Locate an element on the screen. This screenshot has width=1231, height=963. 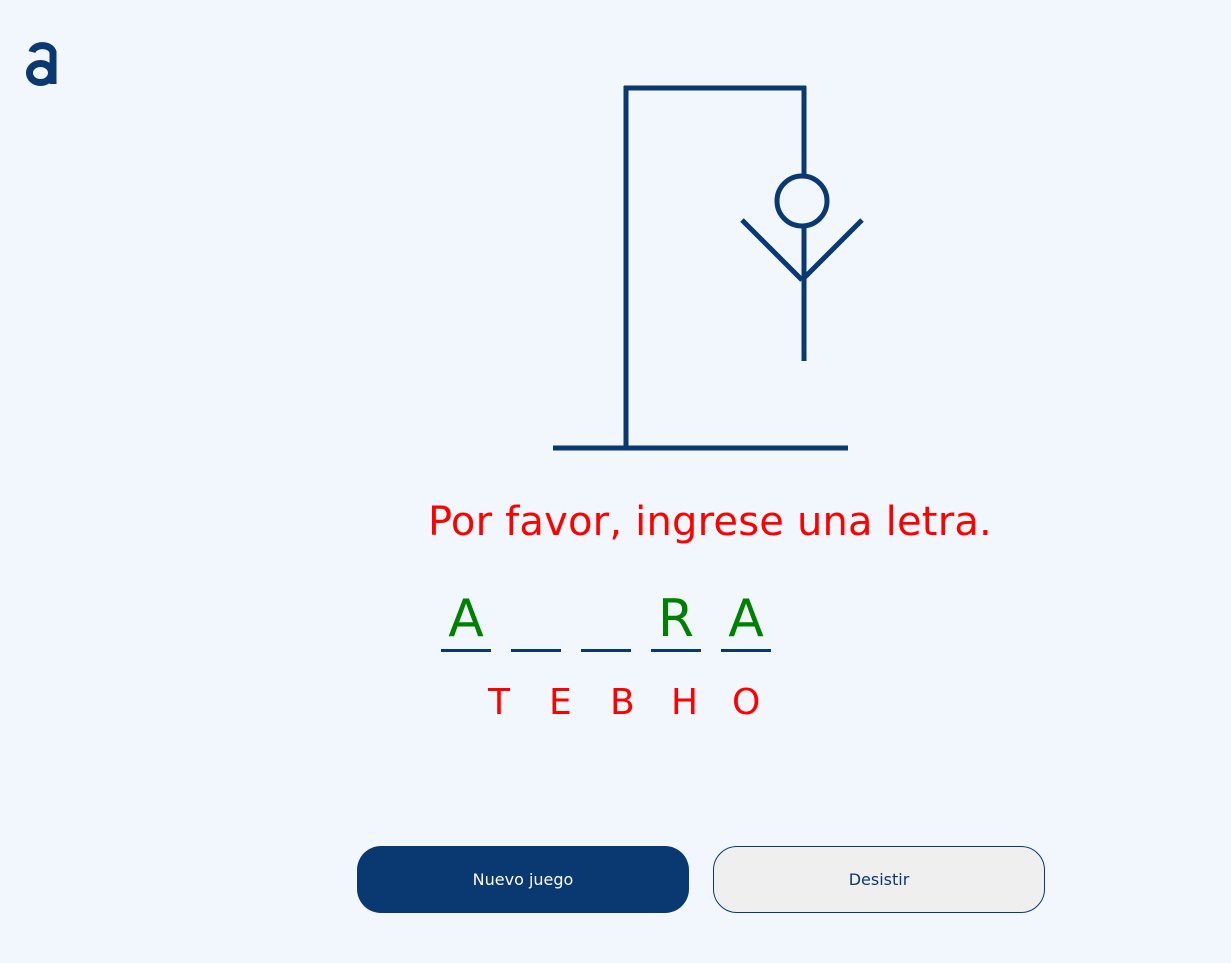
hangman-right-arm is located at coordinates (832, 250).